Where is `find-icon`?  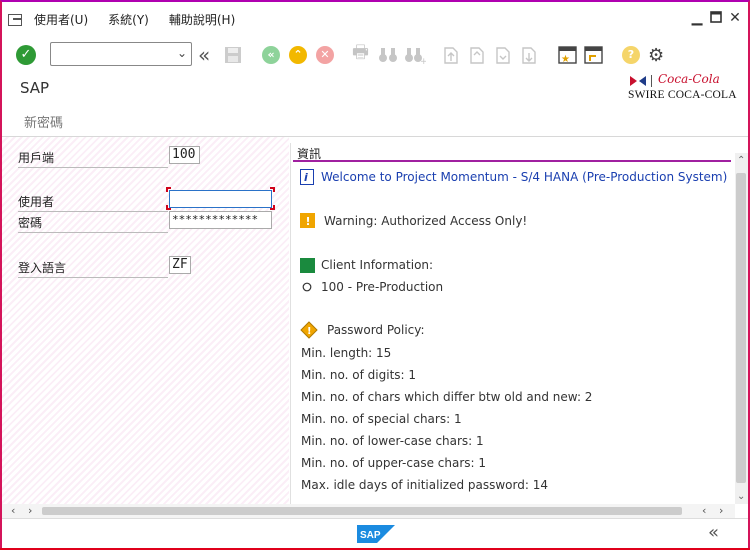
find-icon is located at coordinates (388, 55).